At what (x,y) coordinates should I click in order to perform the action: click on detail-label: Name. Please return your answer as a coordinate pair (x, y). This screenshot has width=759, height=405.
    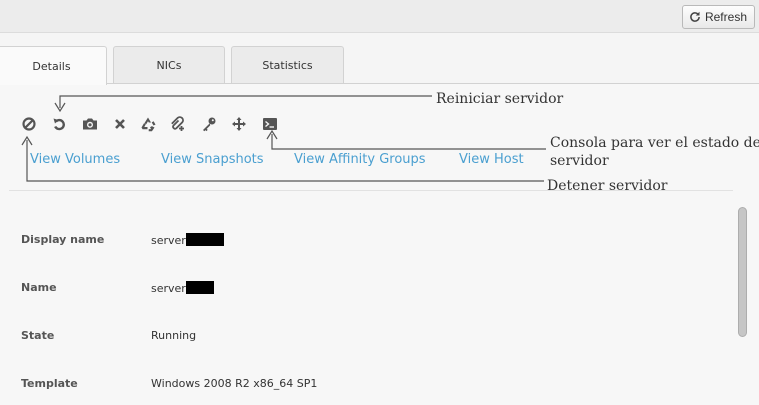
    Looking at the image, I should click on (39, 287).